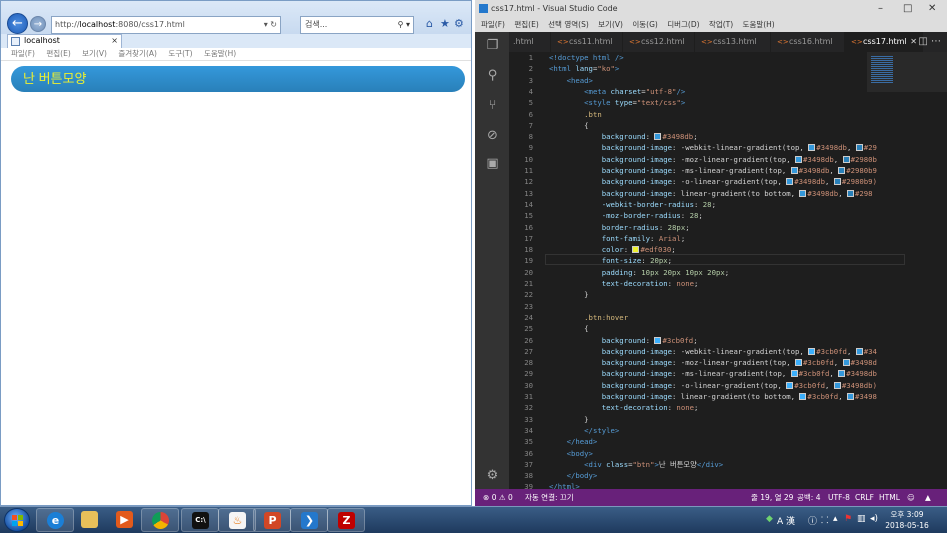 The height and width of the screenshot is (534, 947). What do you see at coordinates (125, 520) in the screenshot?
I see `taskbar-media-player: ▶` at bounding box center [125, 520].